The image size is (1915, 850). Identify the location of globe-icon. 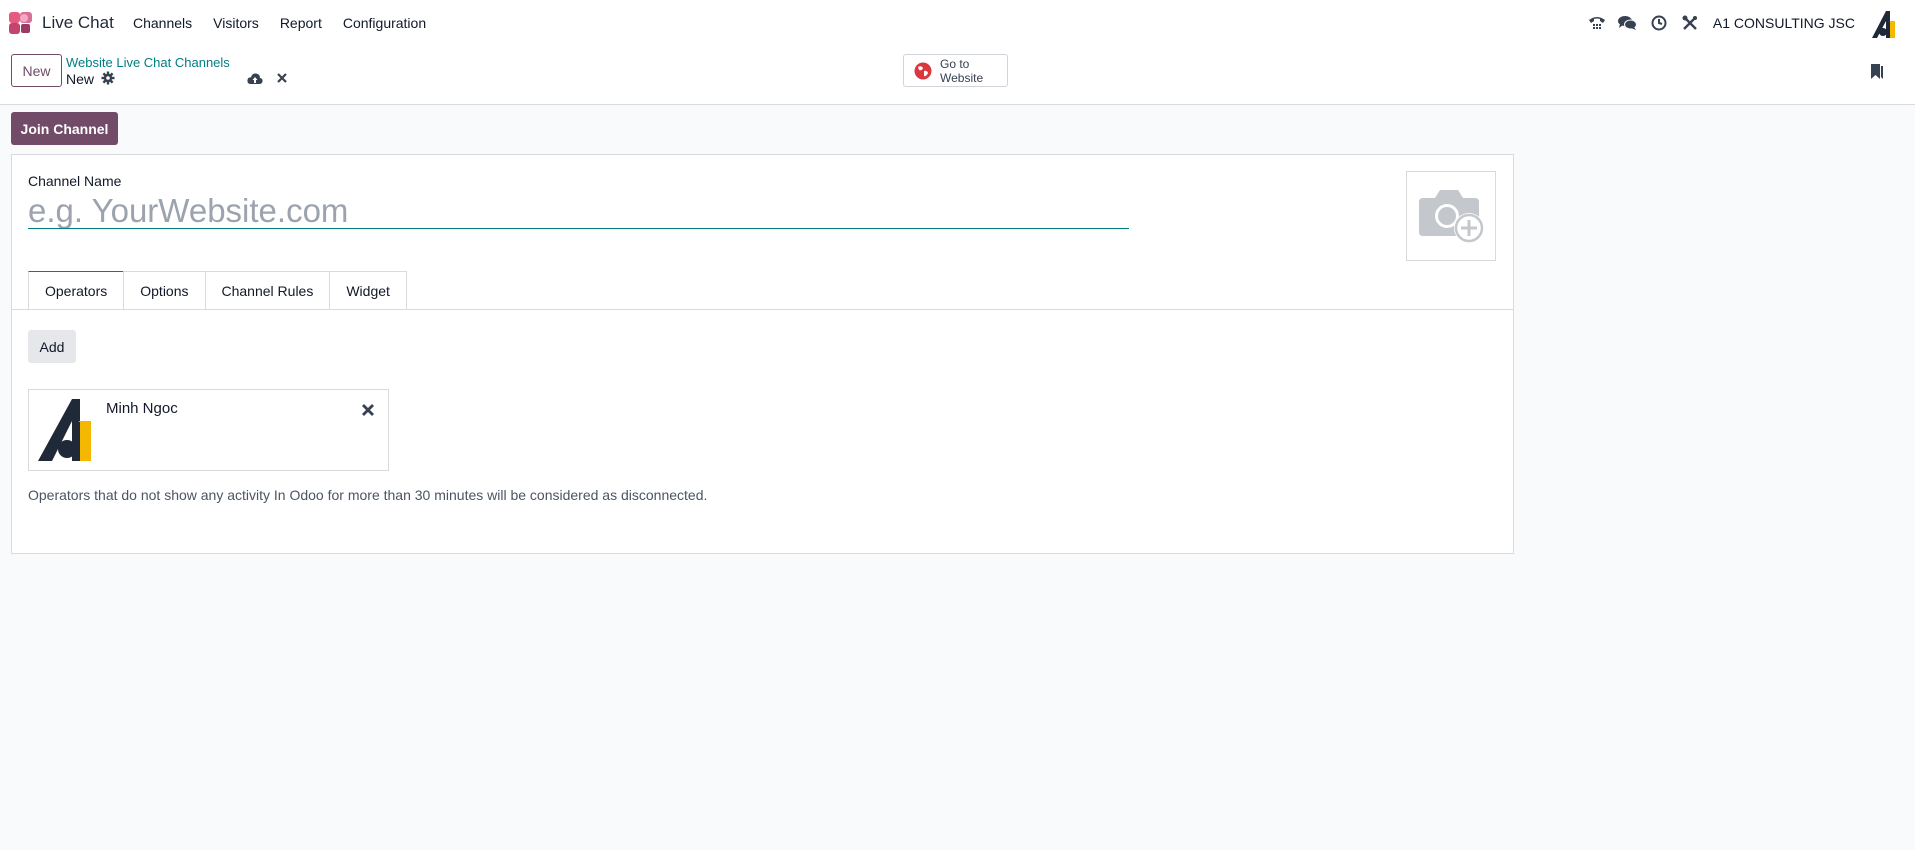
(923, 70).